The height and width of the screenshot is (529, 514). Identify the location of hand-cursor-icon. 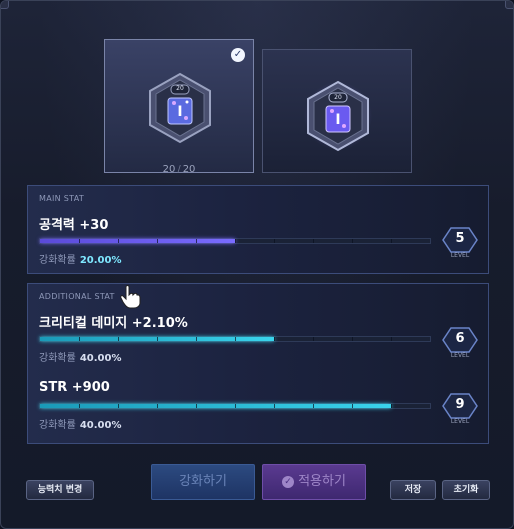
(130, 297).